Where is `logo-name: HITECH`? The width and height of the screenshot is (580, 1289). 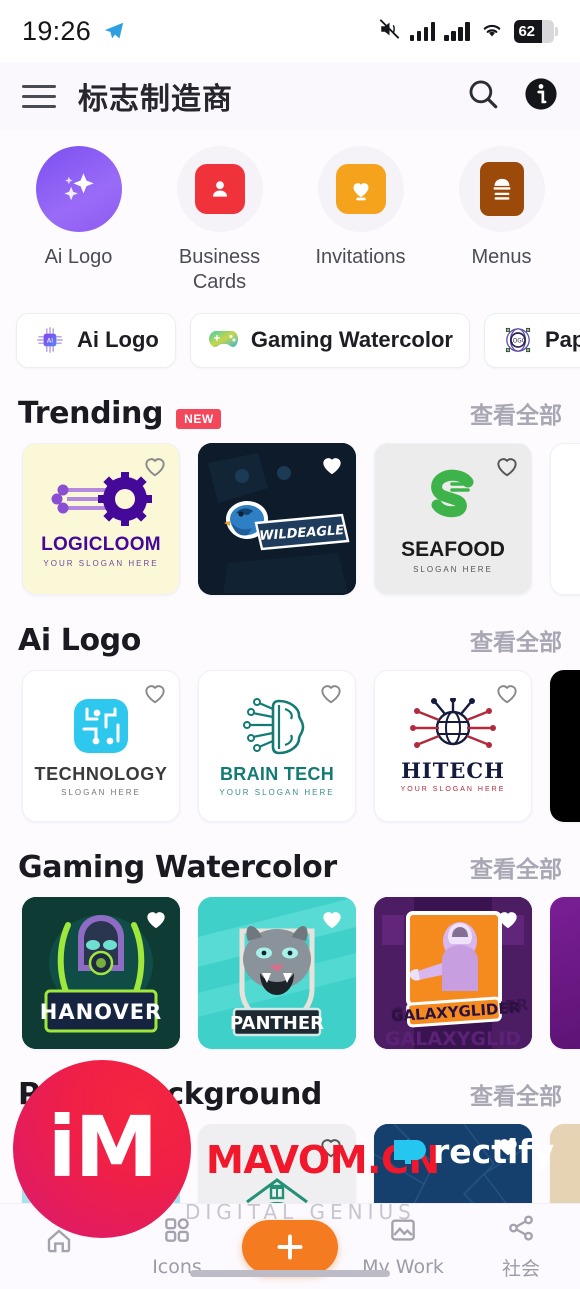
logo-name: HITECH is located at coordinates (453, 771).